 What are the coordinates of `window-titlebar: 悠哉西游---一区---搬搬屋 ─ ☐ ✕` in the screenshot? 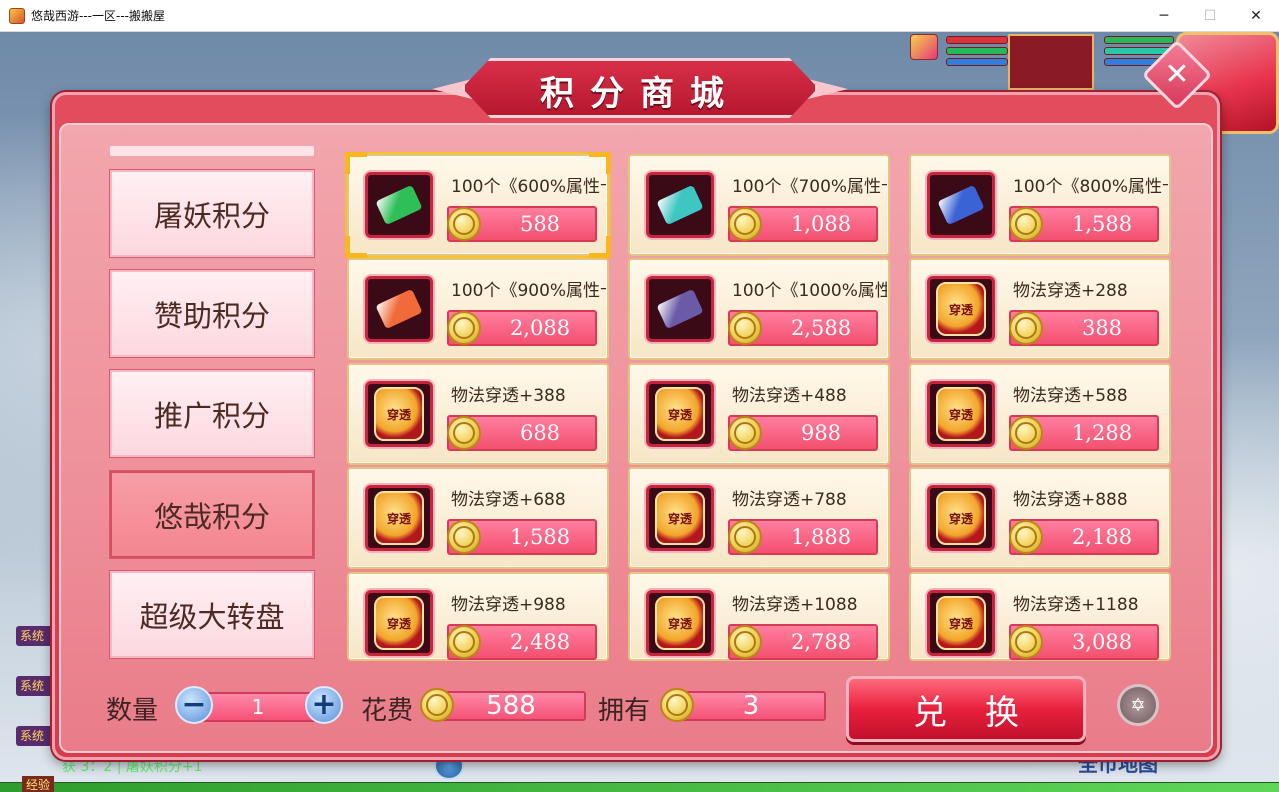 It's located at (639, 16).